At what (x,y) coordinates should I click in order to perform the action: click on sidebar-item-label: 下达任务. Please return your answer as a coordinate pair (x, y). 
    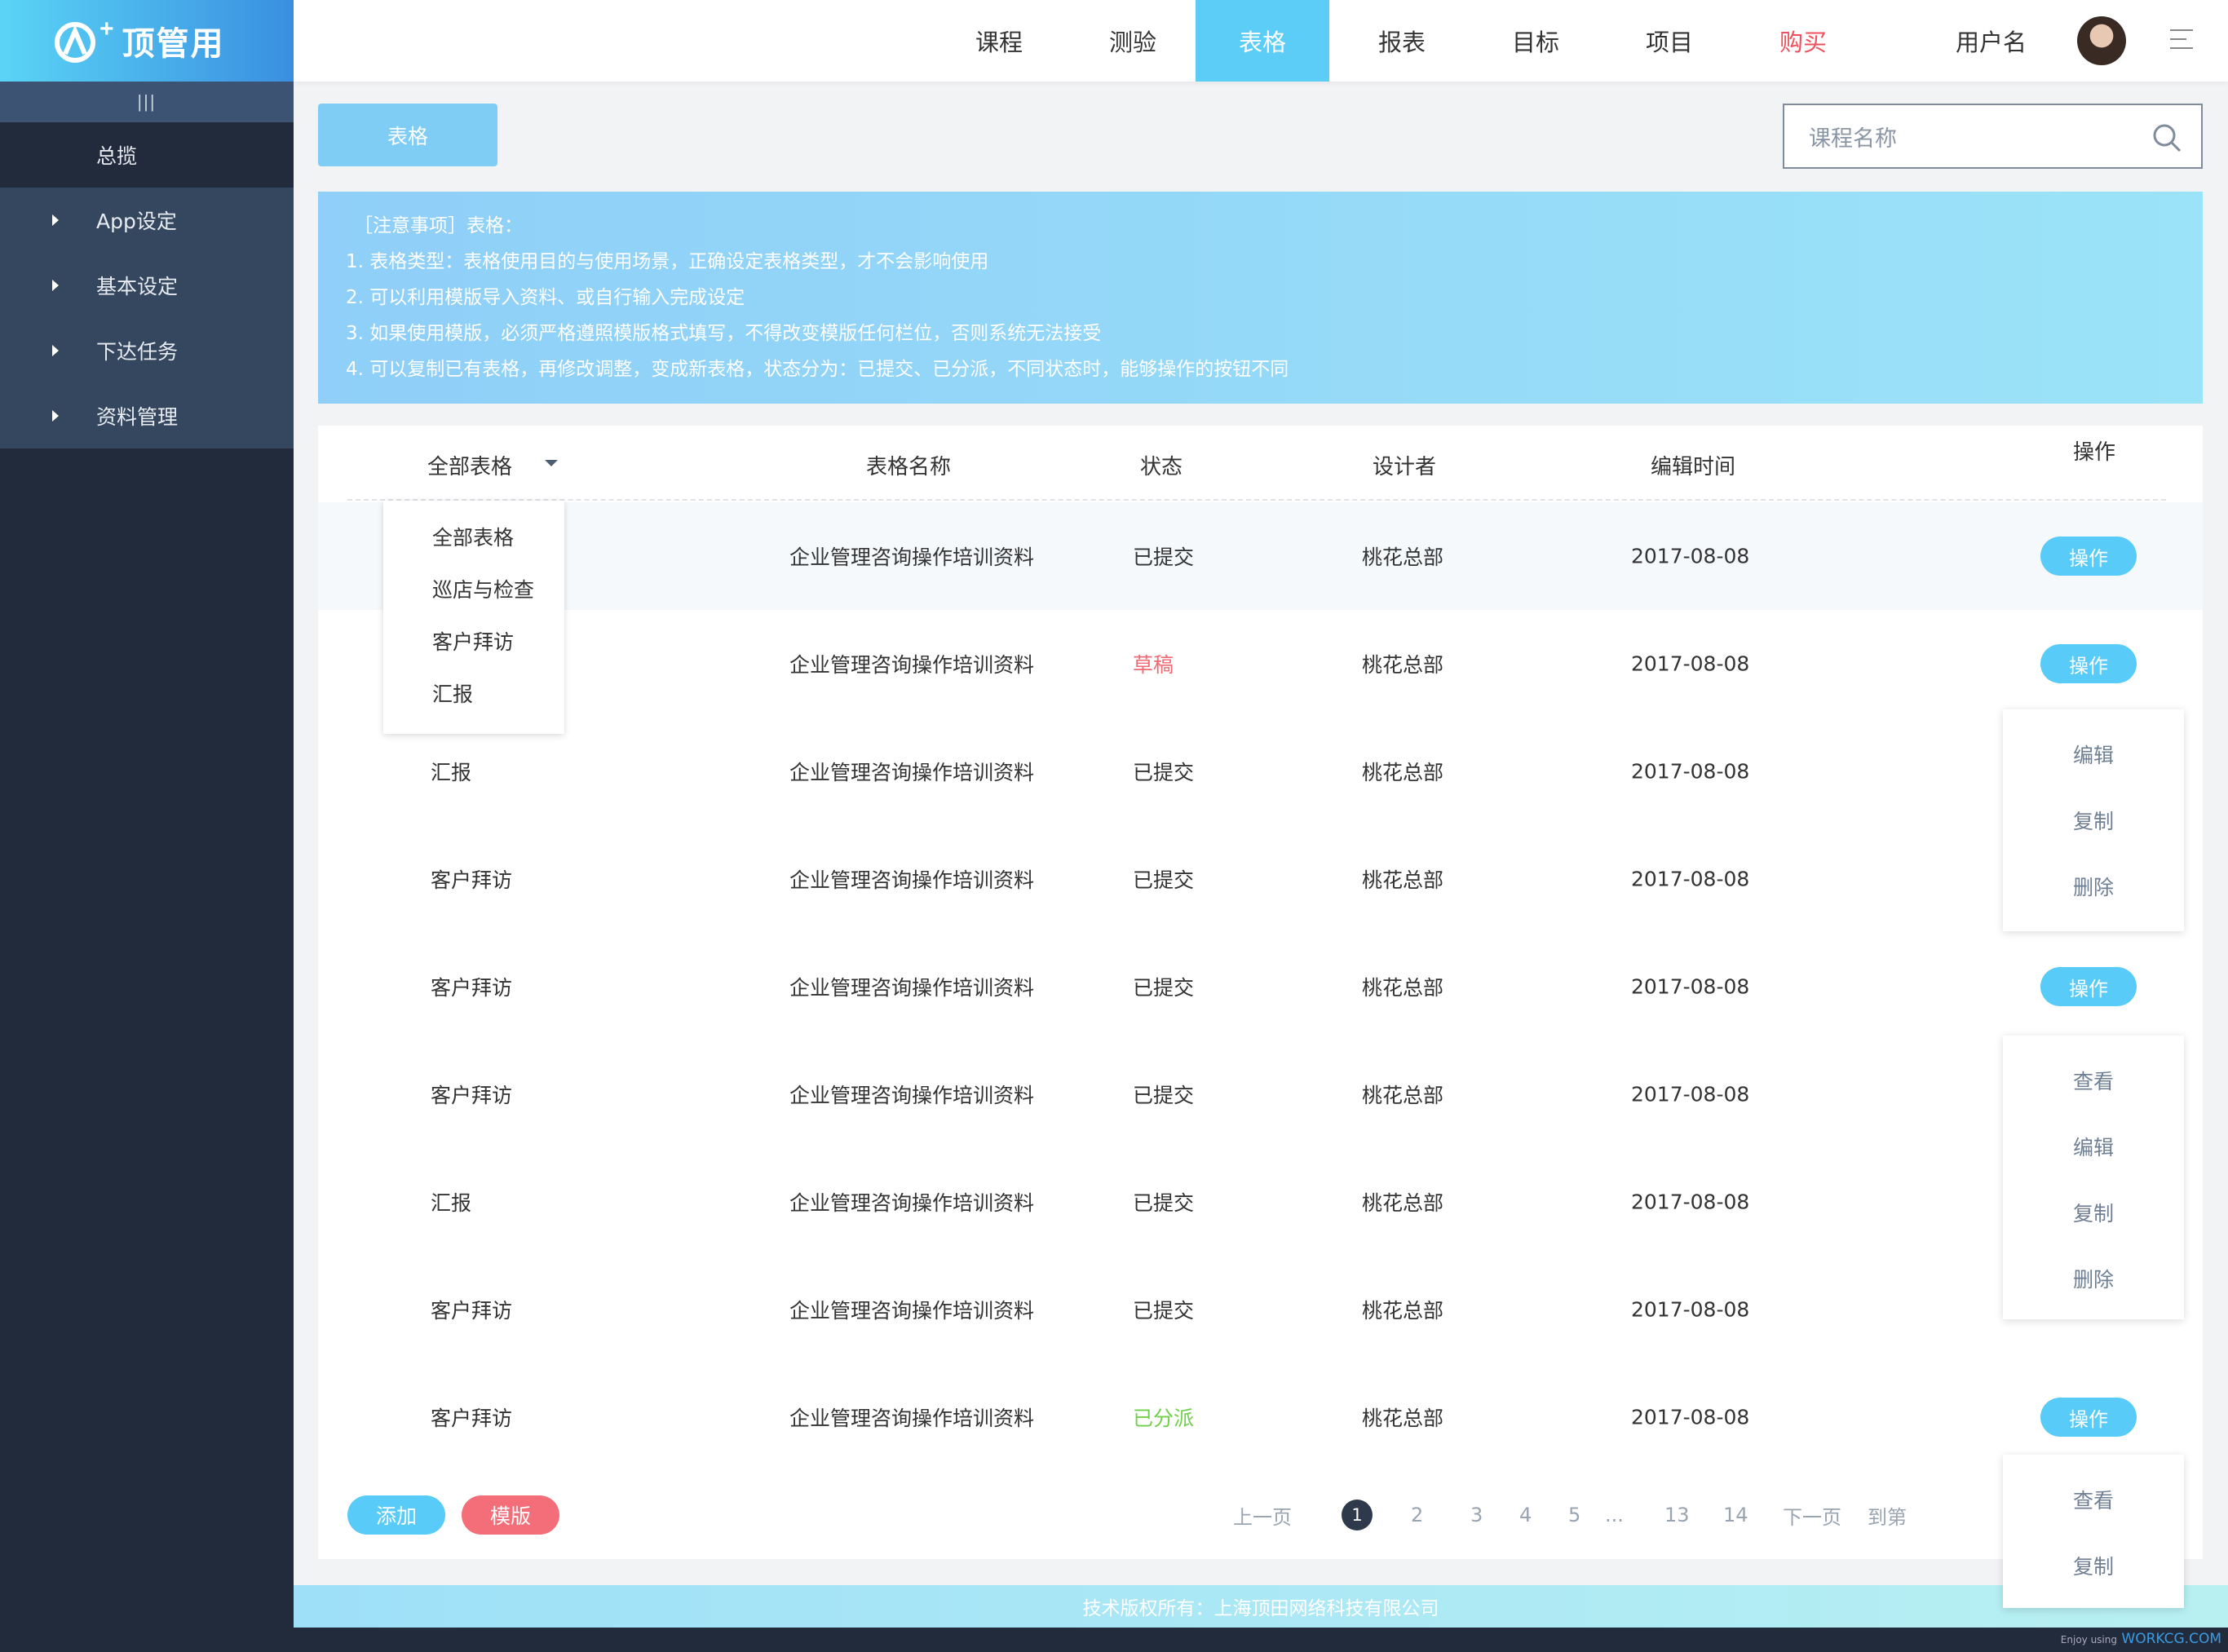
    Looking at the image, I should click on (137, 352).